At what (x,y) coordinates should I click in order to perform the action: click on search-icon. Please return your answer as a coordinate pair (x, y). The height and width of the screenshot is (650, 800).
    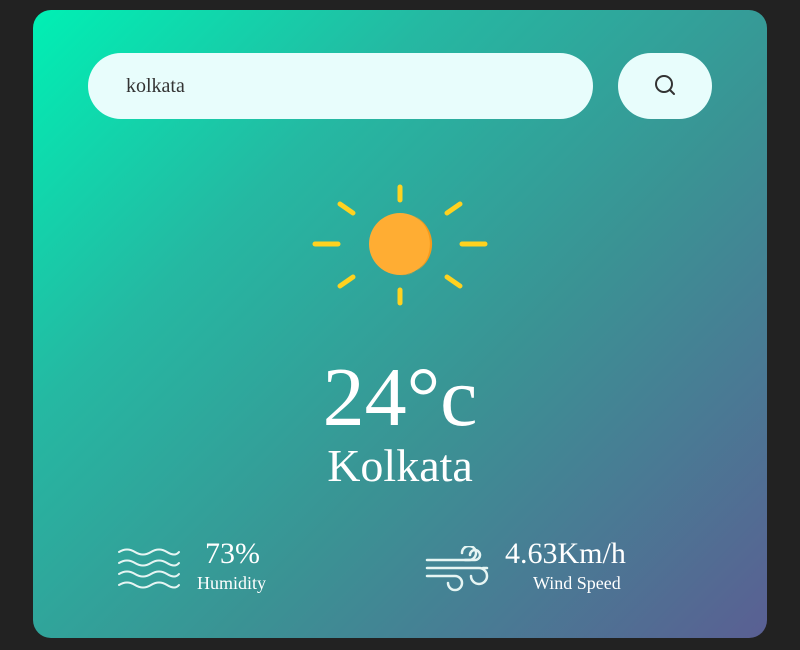
    Looking at the image, I should click on (665, 86).